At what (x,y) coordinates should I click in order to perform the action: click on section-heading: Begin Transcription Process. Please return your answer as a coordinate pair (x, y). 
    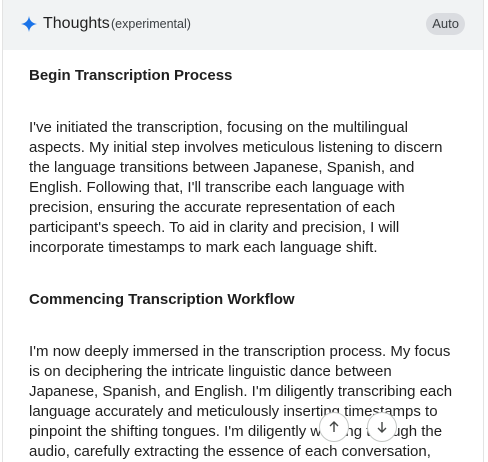
    Looking at the image, I should click on (131, 75).